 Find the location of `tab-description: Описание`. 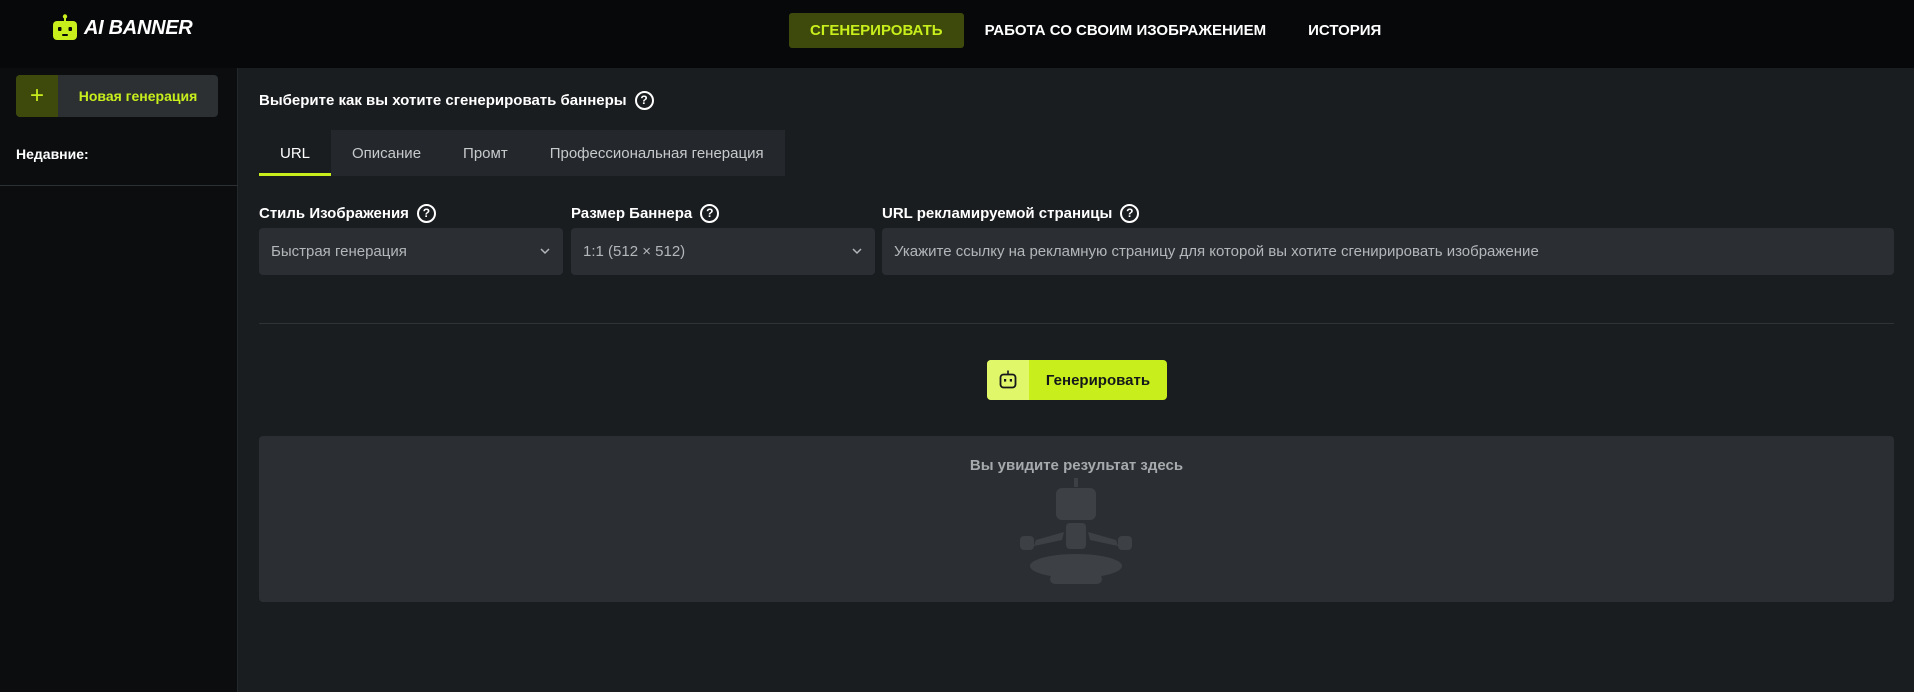

tab-description: Описание is located at coordinates (386, 153).